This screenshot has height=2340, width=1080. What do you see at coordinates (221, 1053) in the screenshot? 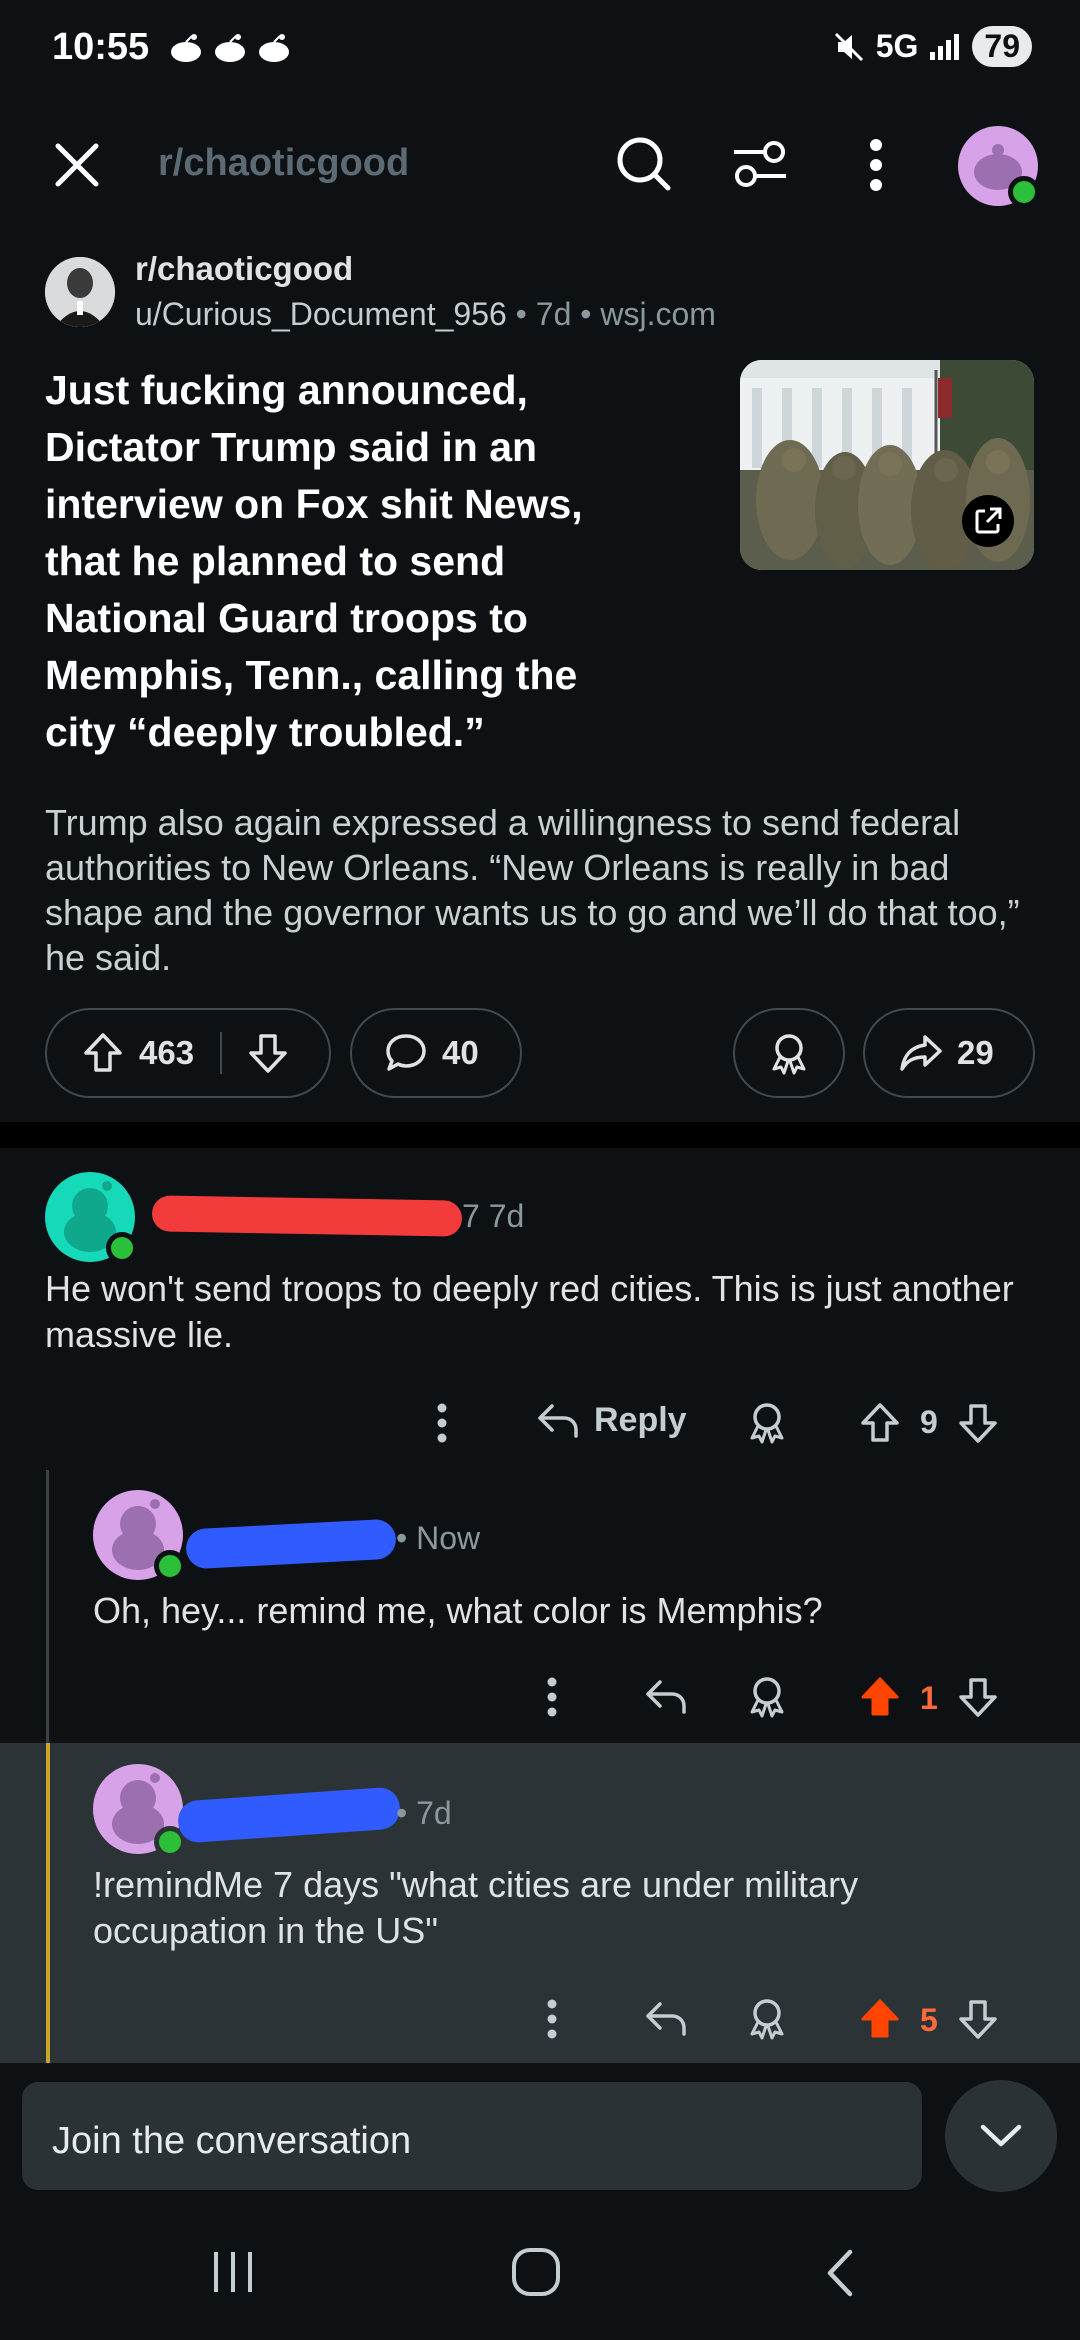
I see `vote-divider` at bounding box center [221, 1053].